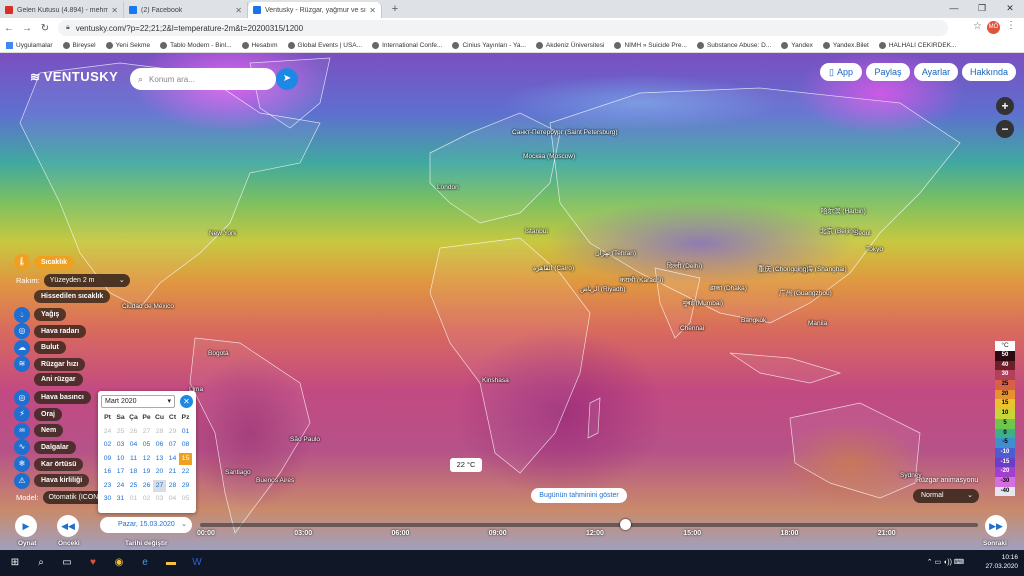 This screenshot has width=1024, height=576. Describe the element at coordinates (843, 210) in the screenshot. I see `city-label: 哈尔滨 (Harbin)` at that location.